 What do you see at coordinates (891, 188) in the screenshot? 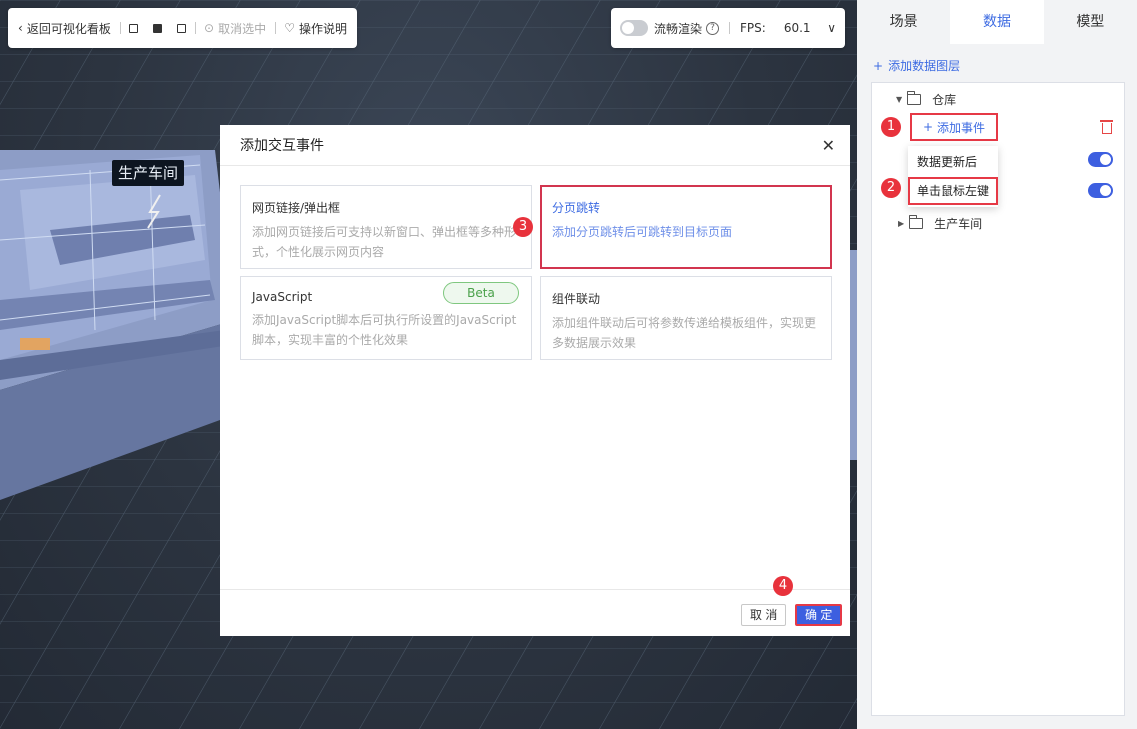
I see `step-badge-2: 2` at bounding box center [891, 188].